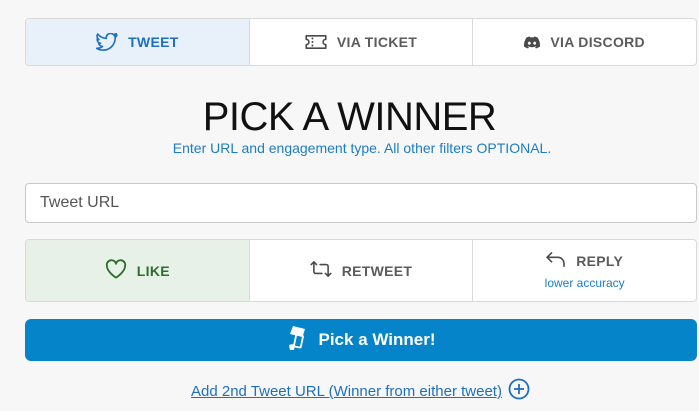  Describe the element at coordinates (298, 340) in the screenshot. I see `ticket-hand-icon` at that location.